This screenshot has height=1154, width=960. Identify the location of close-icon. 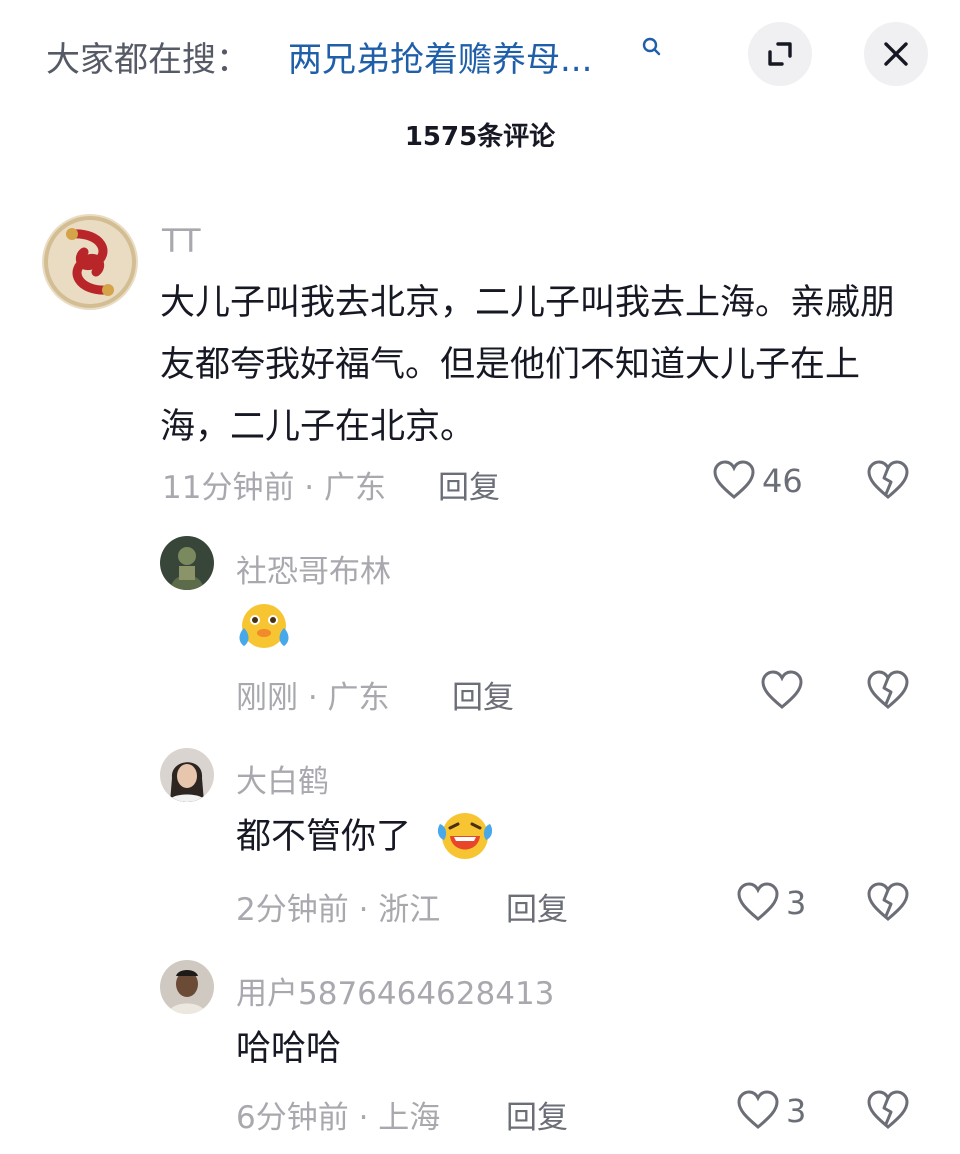
(896, 54).